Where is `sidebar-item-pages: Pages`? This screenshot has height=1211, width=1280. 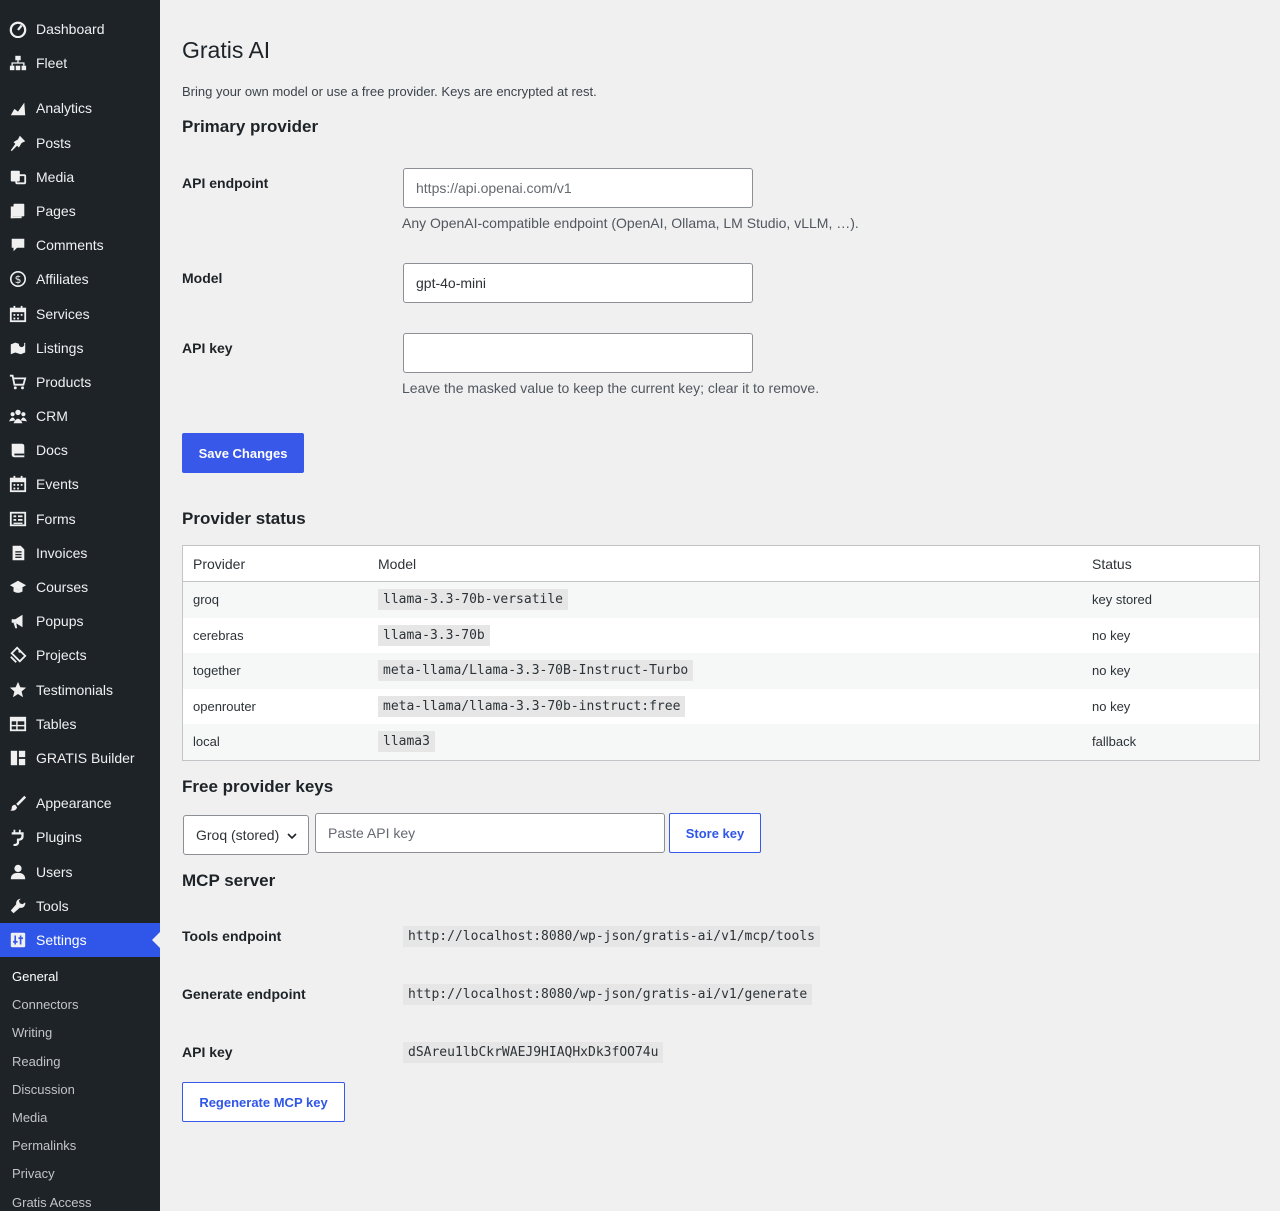
sidebar-item-pages: Pages is located at coordinates (80, 211).